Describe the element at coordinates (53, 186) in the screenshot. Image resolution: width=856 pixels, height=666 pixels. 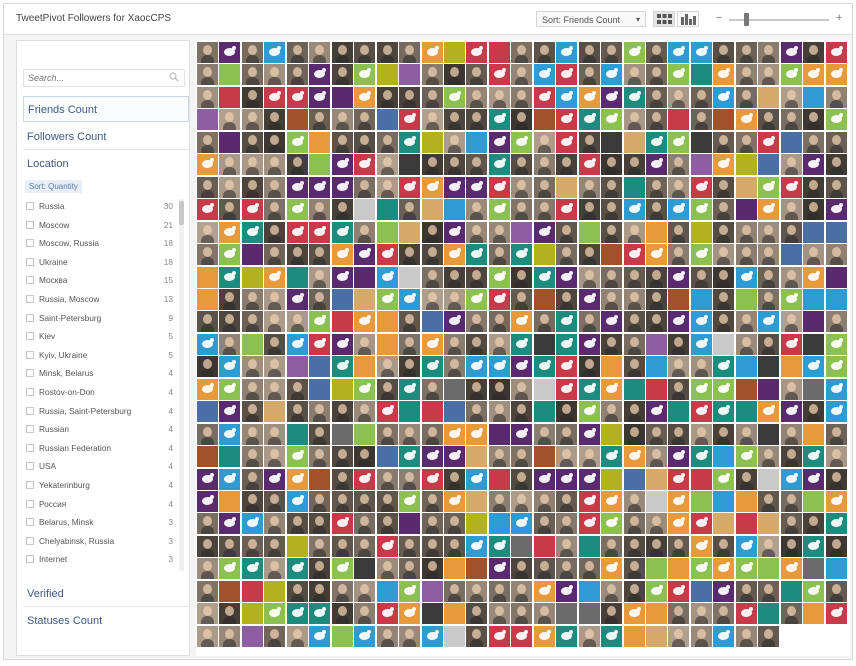
I see `location-sort-button: Sort: Quantity` at that location.